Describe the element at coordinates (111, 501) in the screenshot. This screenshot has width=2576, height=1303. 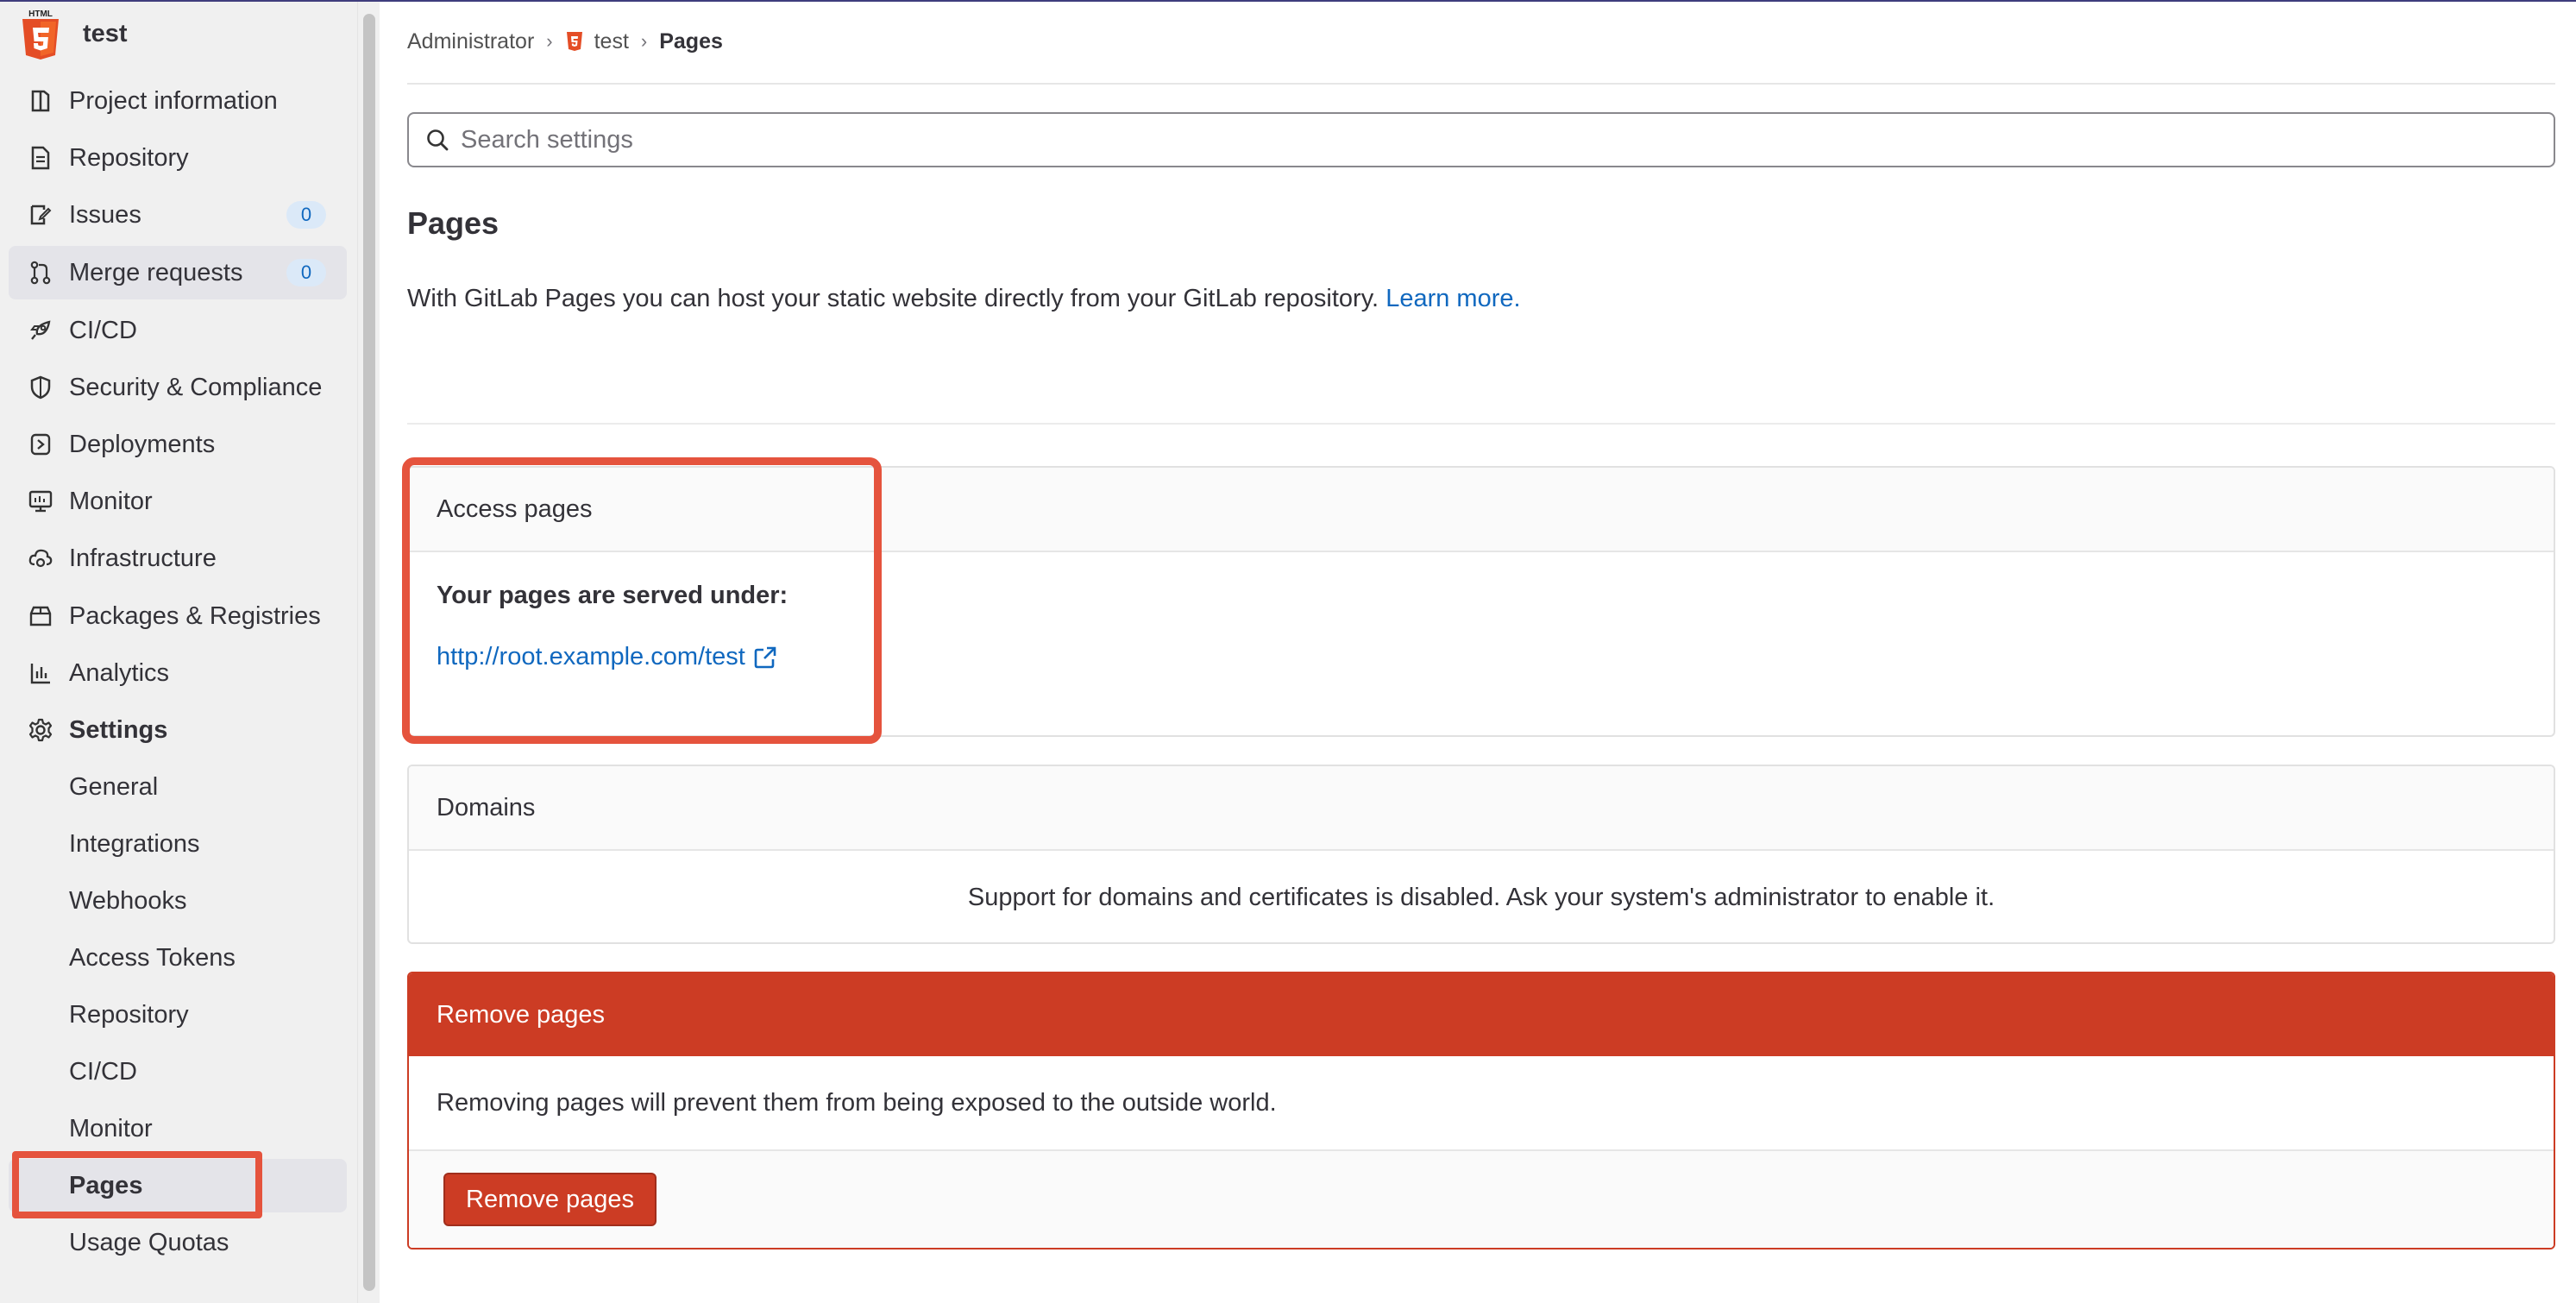
I see `sidebar-item-label: Monitor` at that location.